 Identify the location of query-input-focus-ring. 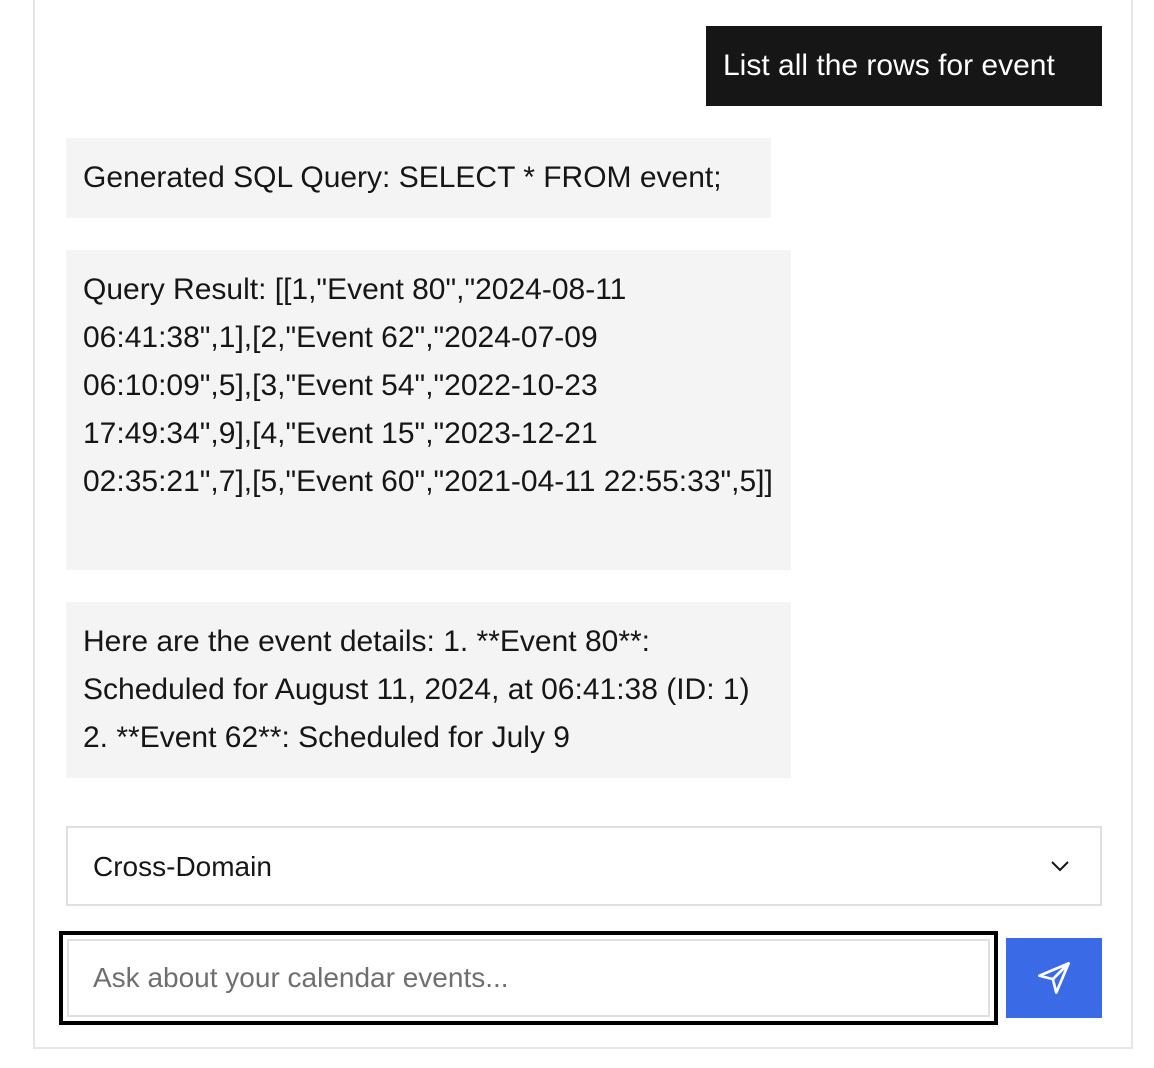
(528, 978).